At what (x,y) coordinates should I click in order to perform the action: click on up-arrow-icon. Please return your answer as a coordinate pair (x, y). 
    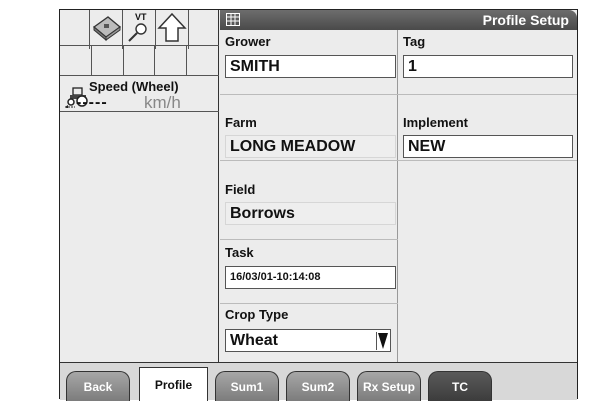
    Looking at the image, I should click on (172, 29).